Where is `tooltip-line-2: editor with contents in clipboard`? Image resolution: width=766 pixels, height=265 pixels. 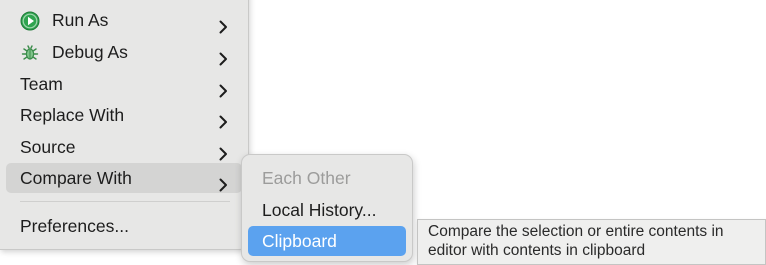 tooltip-line-2: editor with contents in clipboard is located at coordinates (537, 250).